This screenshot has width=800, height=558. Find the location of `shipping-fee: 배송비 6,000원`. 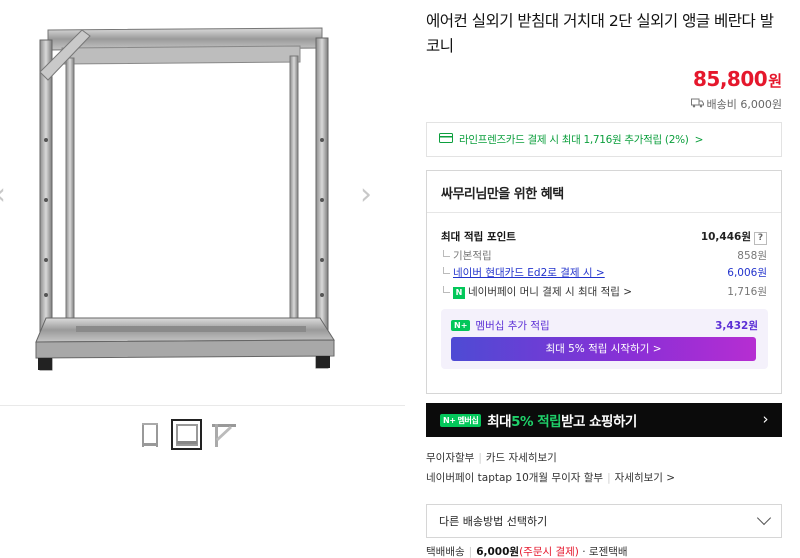

shipping-fee: 배송비 6,000원 is located at coordinates (736, 104).